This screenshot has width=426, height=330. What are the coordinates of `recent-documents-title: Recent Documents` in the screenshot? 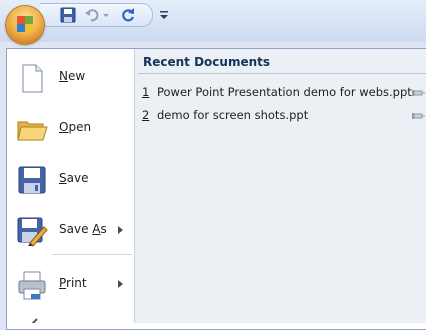 It's located at (207, 62).